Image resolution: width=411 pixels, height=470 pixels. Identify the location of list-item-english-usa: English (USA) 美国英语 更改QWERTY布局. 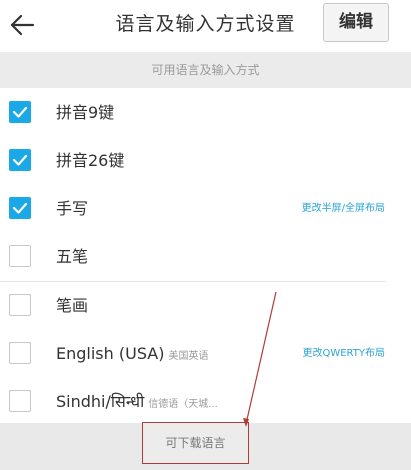
(205, 354).